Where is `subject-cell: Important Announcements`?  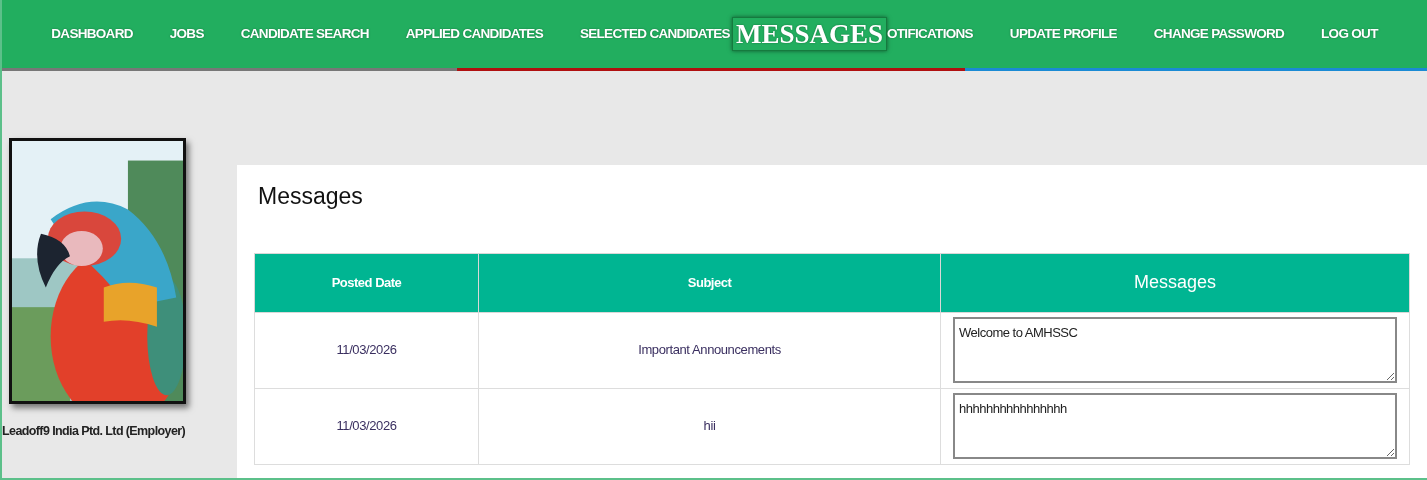 subject-cell: Important Announcements is located at coordinates (709, 350).